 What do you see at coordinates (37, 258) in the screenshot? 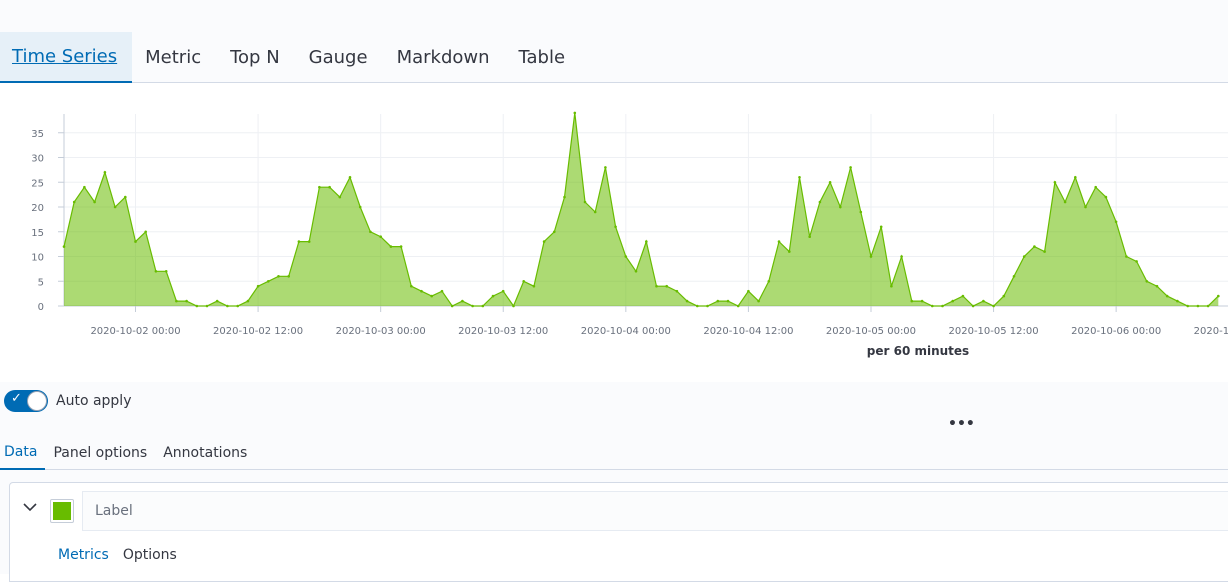
I see `y-tick-label: 10` at bounding box center [37, 258].